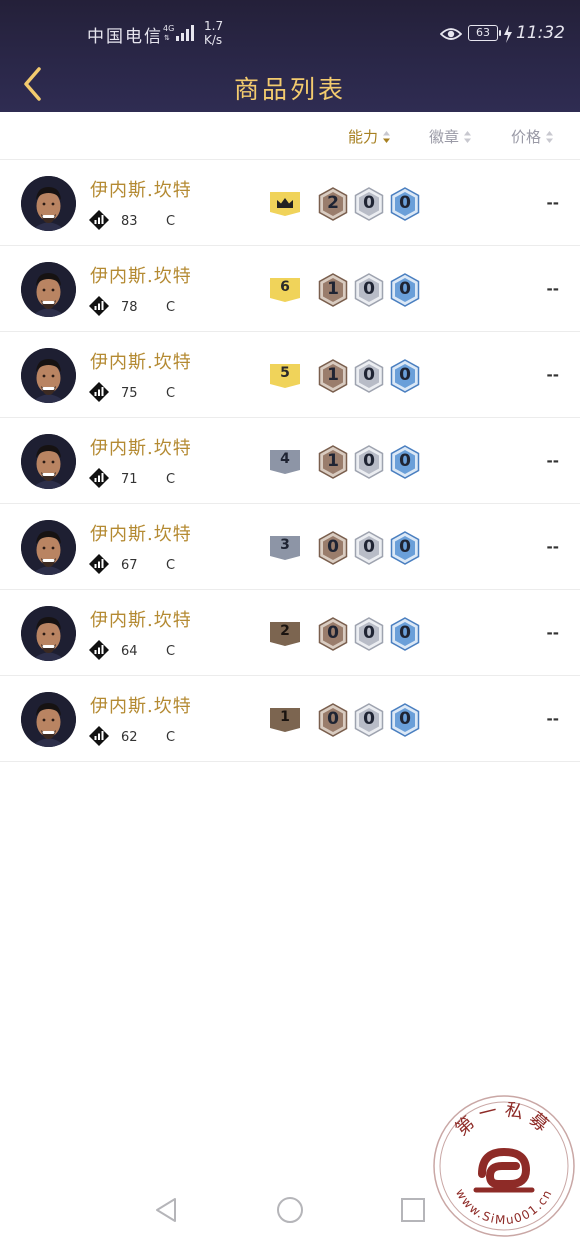 The width and height of the screenshot is (580, 1241). Describe the element at coordinates (290, 375) in the screenshot. I see `player-row: 伊内斯.坎特 75 C 5 1 0 0 --` at that location.